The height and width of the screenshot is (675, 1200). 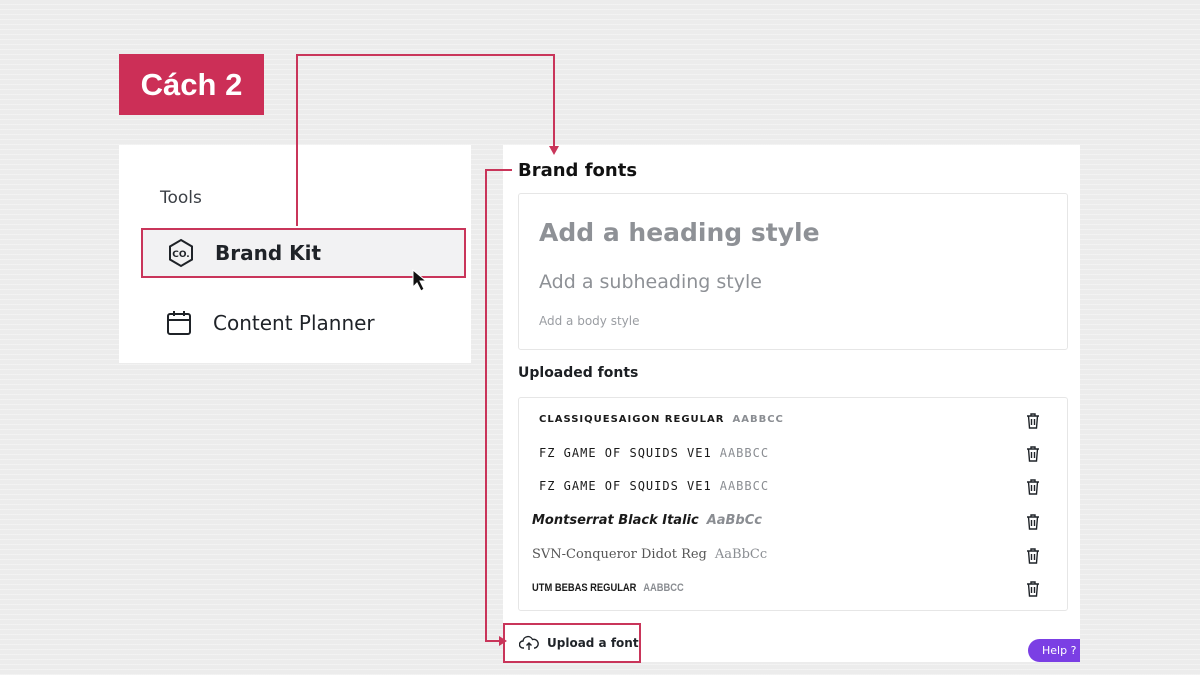 I want to click on tools-heading: Tools, so click(x=181, y=198).